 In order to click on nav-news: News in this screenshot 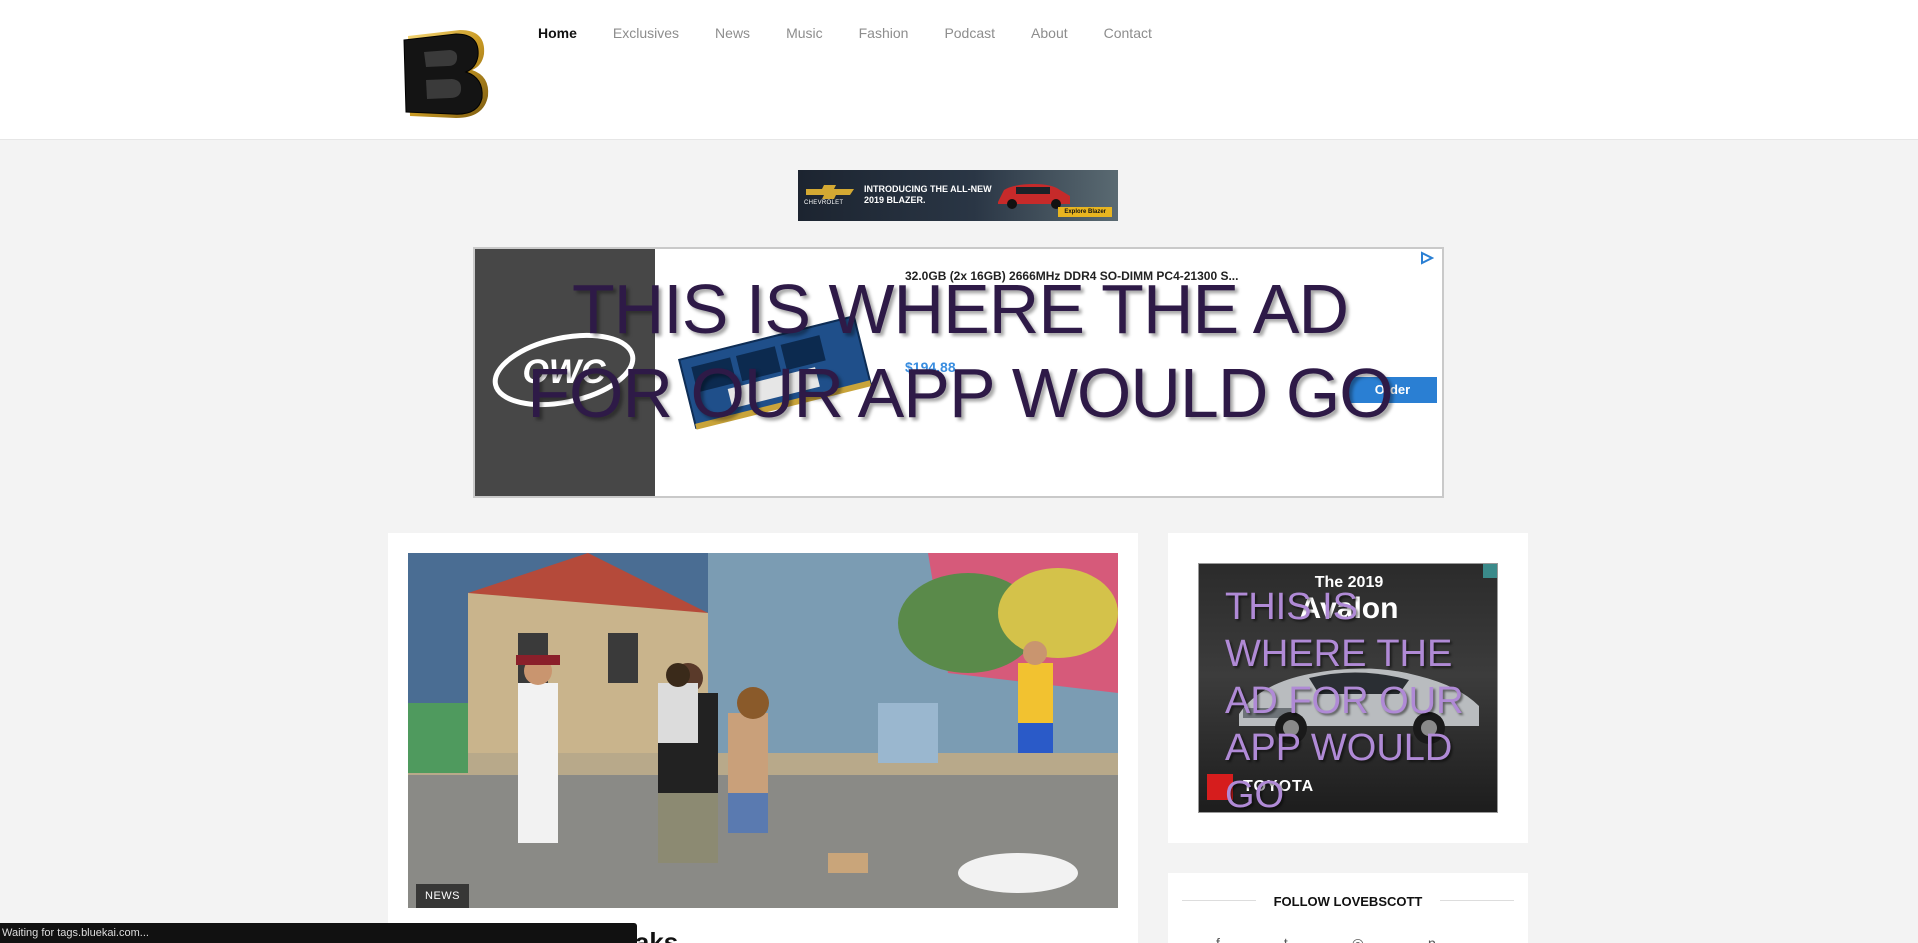, I will do `click(732, 33)`.